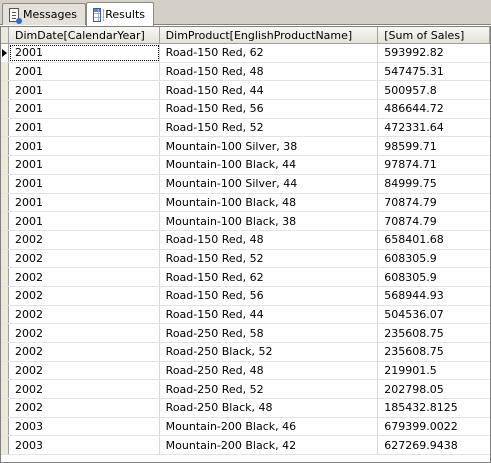 This screenshot has width=491, height=463. Describe the element at coordinates (269, 146) in the screenshot. I see `cell-product-name: Mountain-100 Silver, 38` at that location.